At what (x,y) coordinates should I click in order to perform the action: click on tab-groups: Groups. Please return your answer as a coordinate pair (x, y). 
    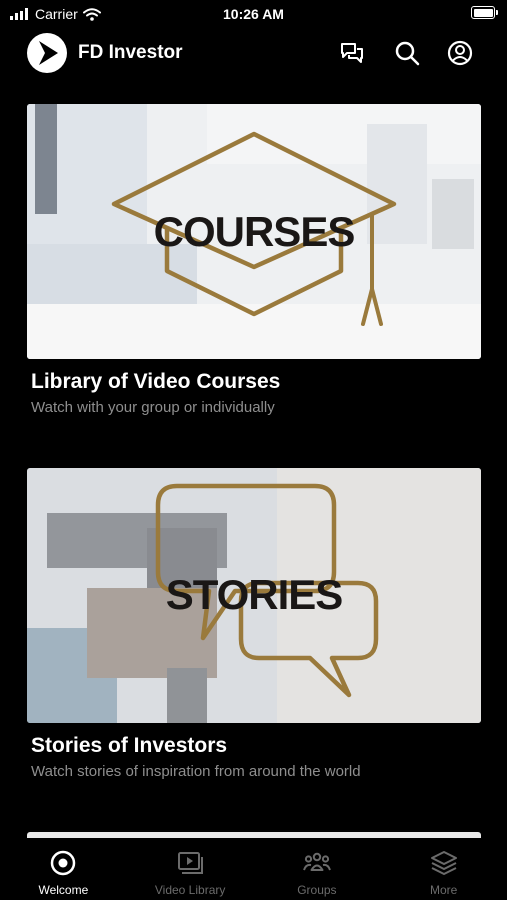
    Looking at the image, I should click on (317, 869).